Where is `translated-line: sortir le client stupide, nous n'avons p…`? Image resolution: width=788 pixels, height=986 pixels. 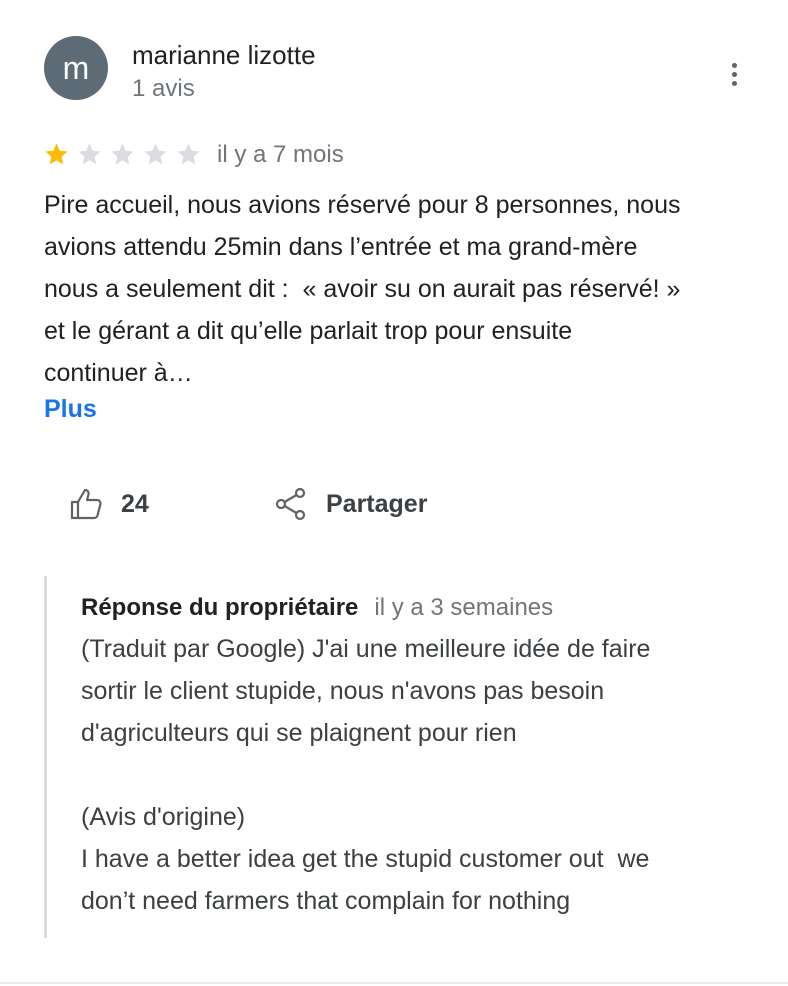
translated-line: sortir le client stupide, nous n'avons p… is located at coordinates (343, 691).